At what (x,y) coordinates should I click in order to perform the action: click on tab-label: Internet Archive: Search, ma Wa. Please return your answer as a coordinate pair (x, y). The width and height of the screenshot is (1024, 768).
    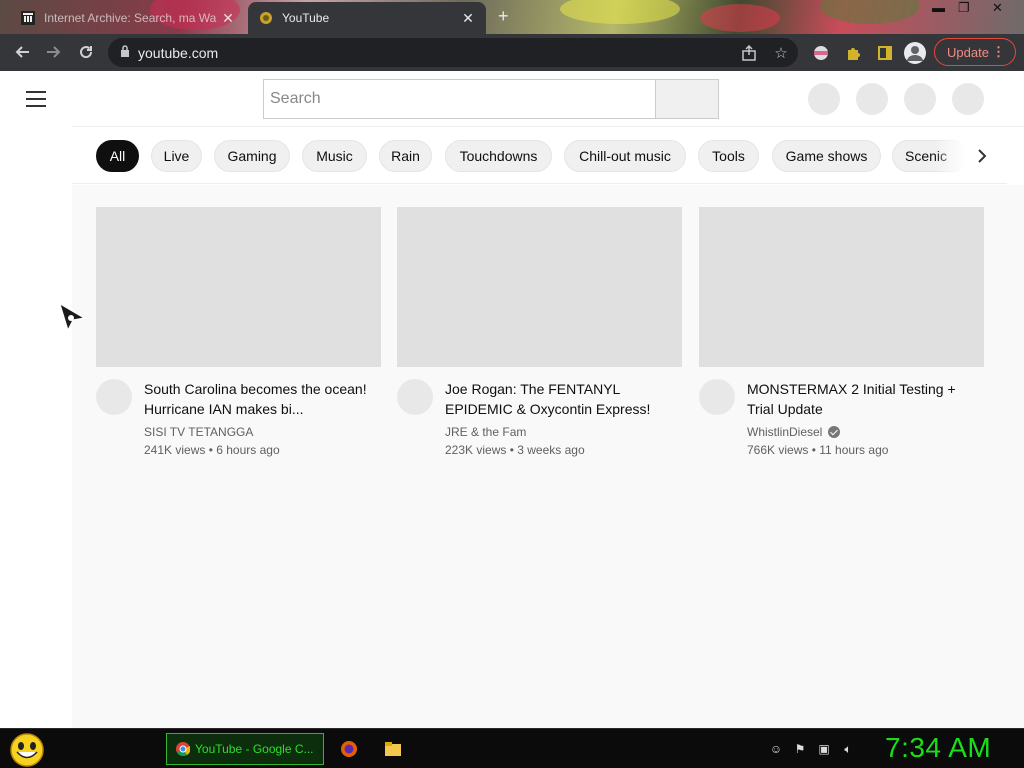
    Looking at the image, I should click on (130, 18).